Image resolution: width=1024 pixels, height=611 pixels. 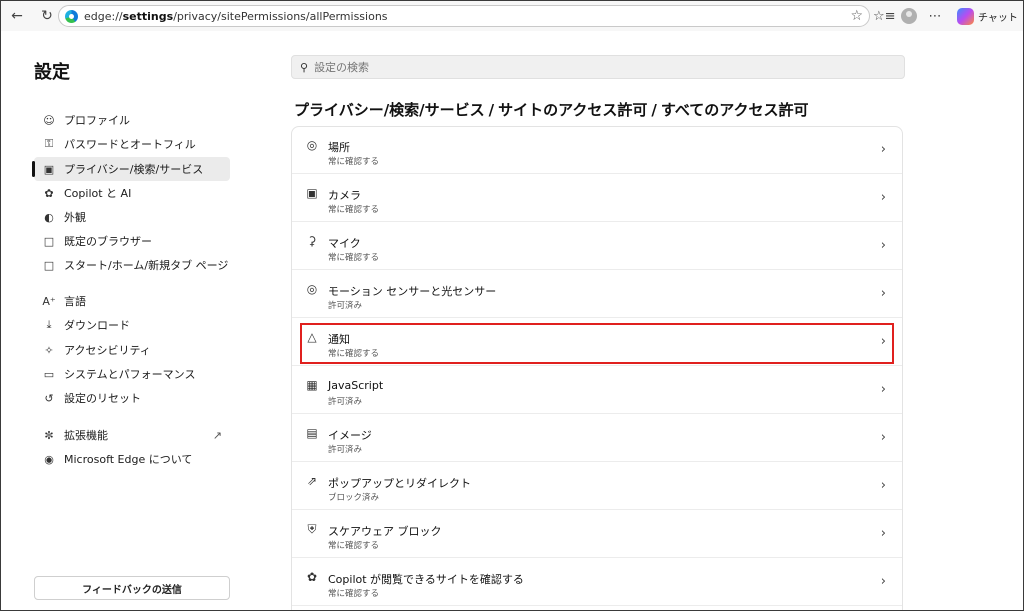 What do you see at coordinates (132, 435) in the screenshot?
I see `sidebar-item-extensions: ✼ 拡張機能 ↗` at bounding box center [132, 435].